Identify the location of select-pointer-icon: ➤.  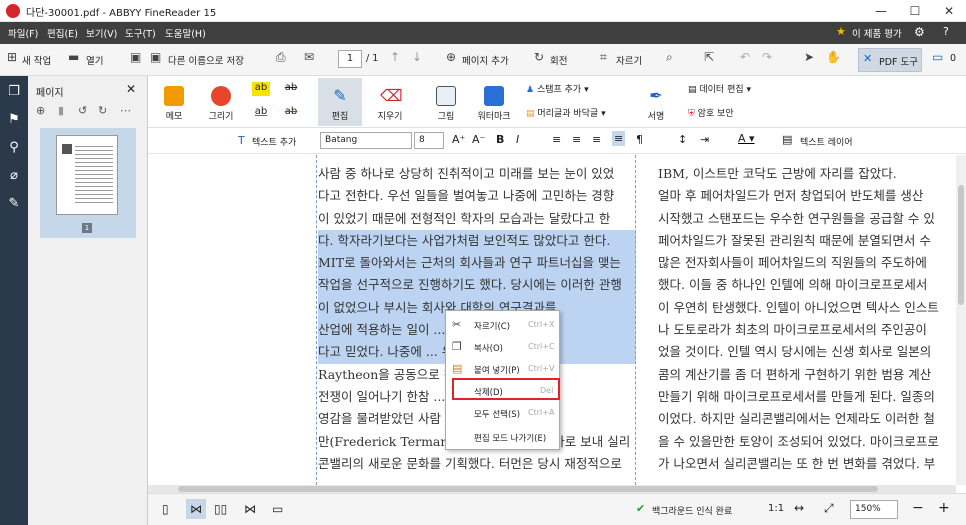
(809, 57).